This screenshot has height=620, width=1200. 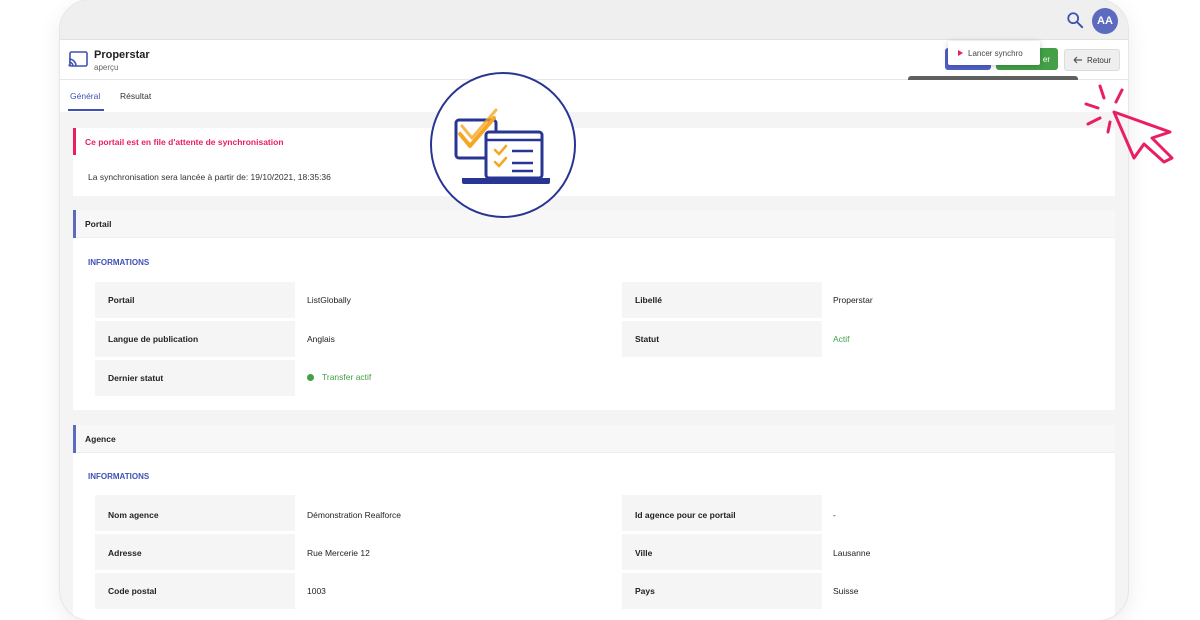 What do you see at coordinates (132, 591) in the screenshot?
I see `field-label-code-postal: Code postal` at bounding box center [132, 591].